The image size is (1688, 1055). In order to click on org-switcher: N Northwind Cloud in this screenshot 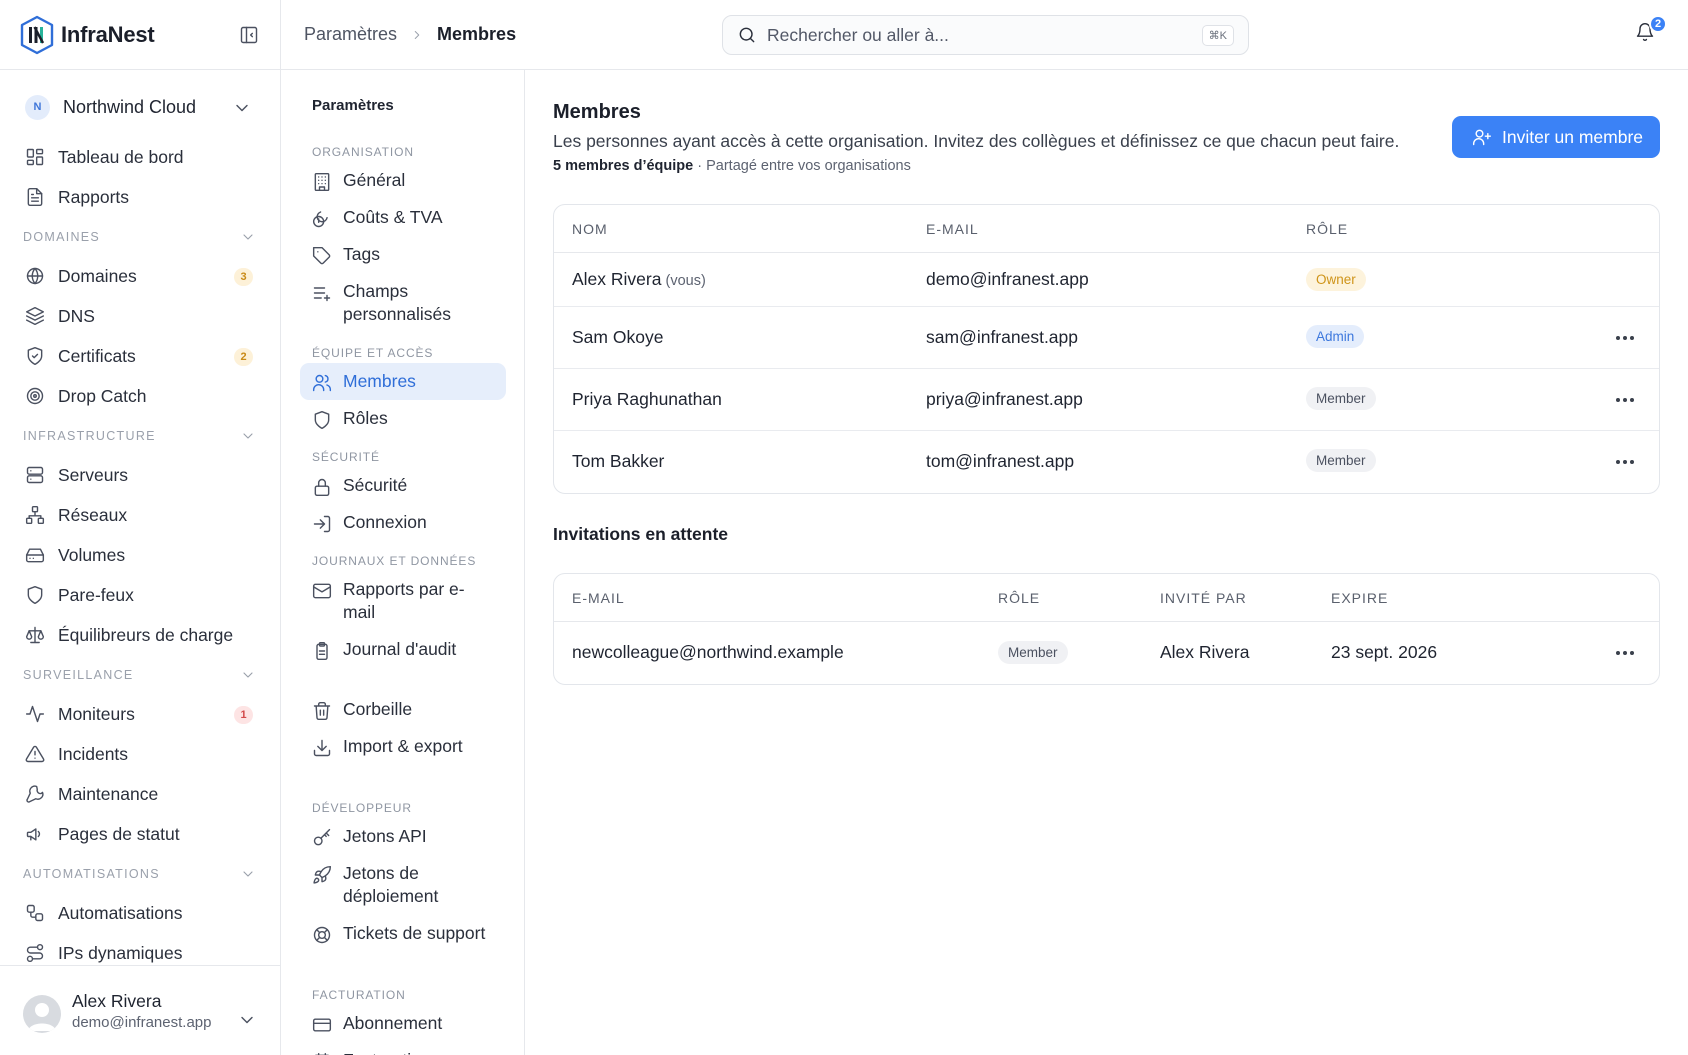, I will do `click(140, 107)`.